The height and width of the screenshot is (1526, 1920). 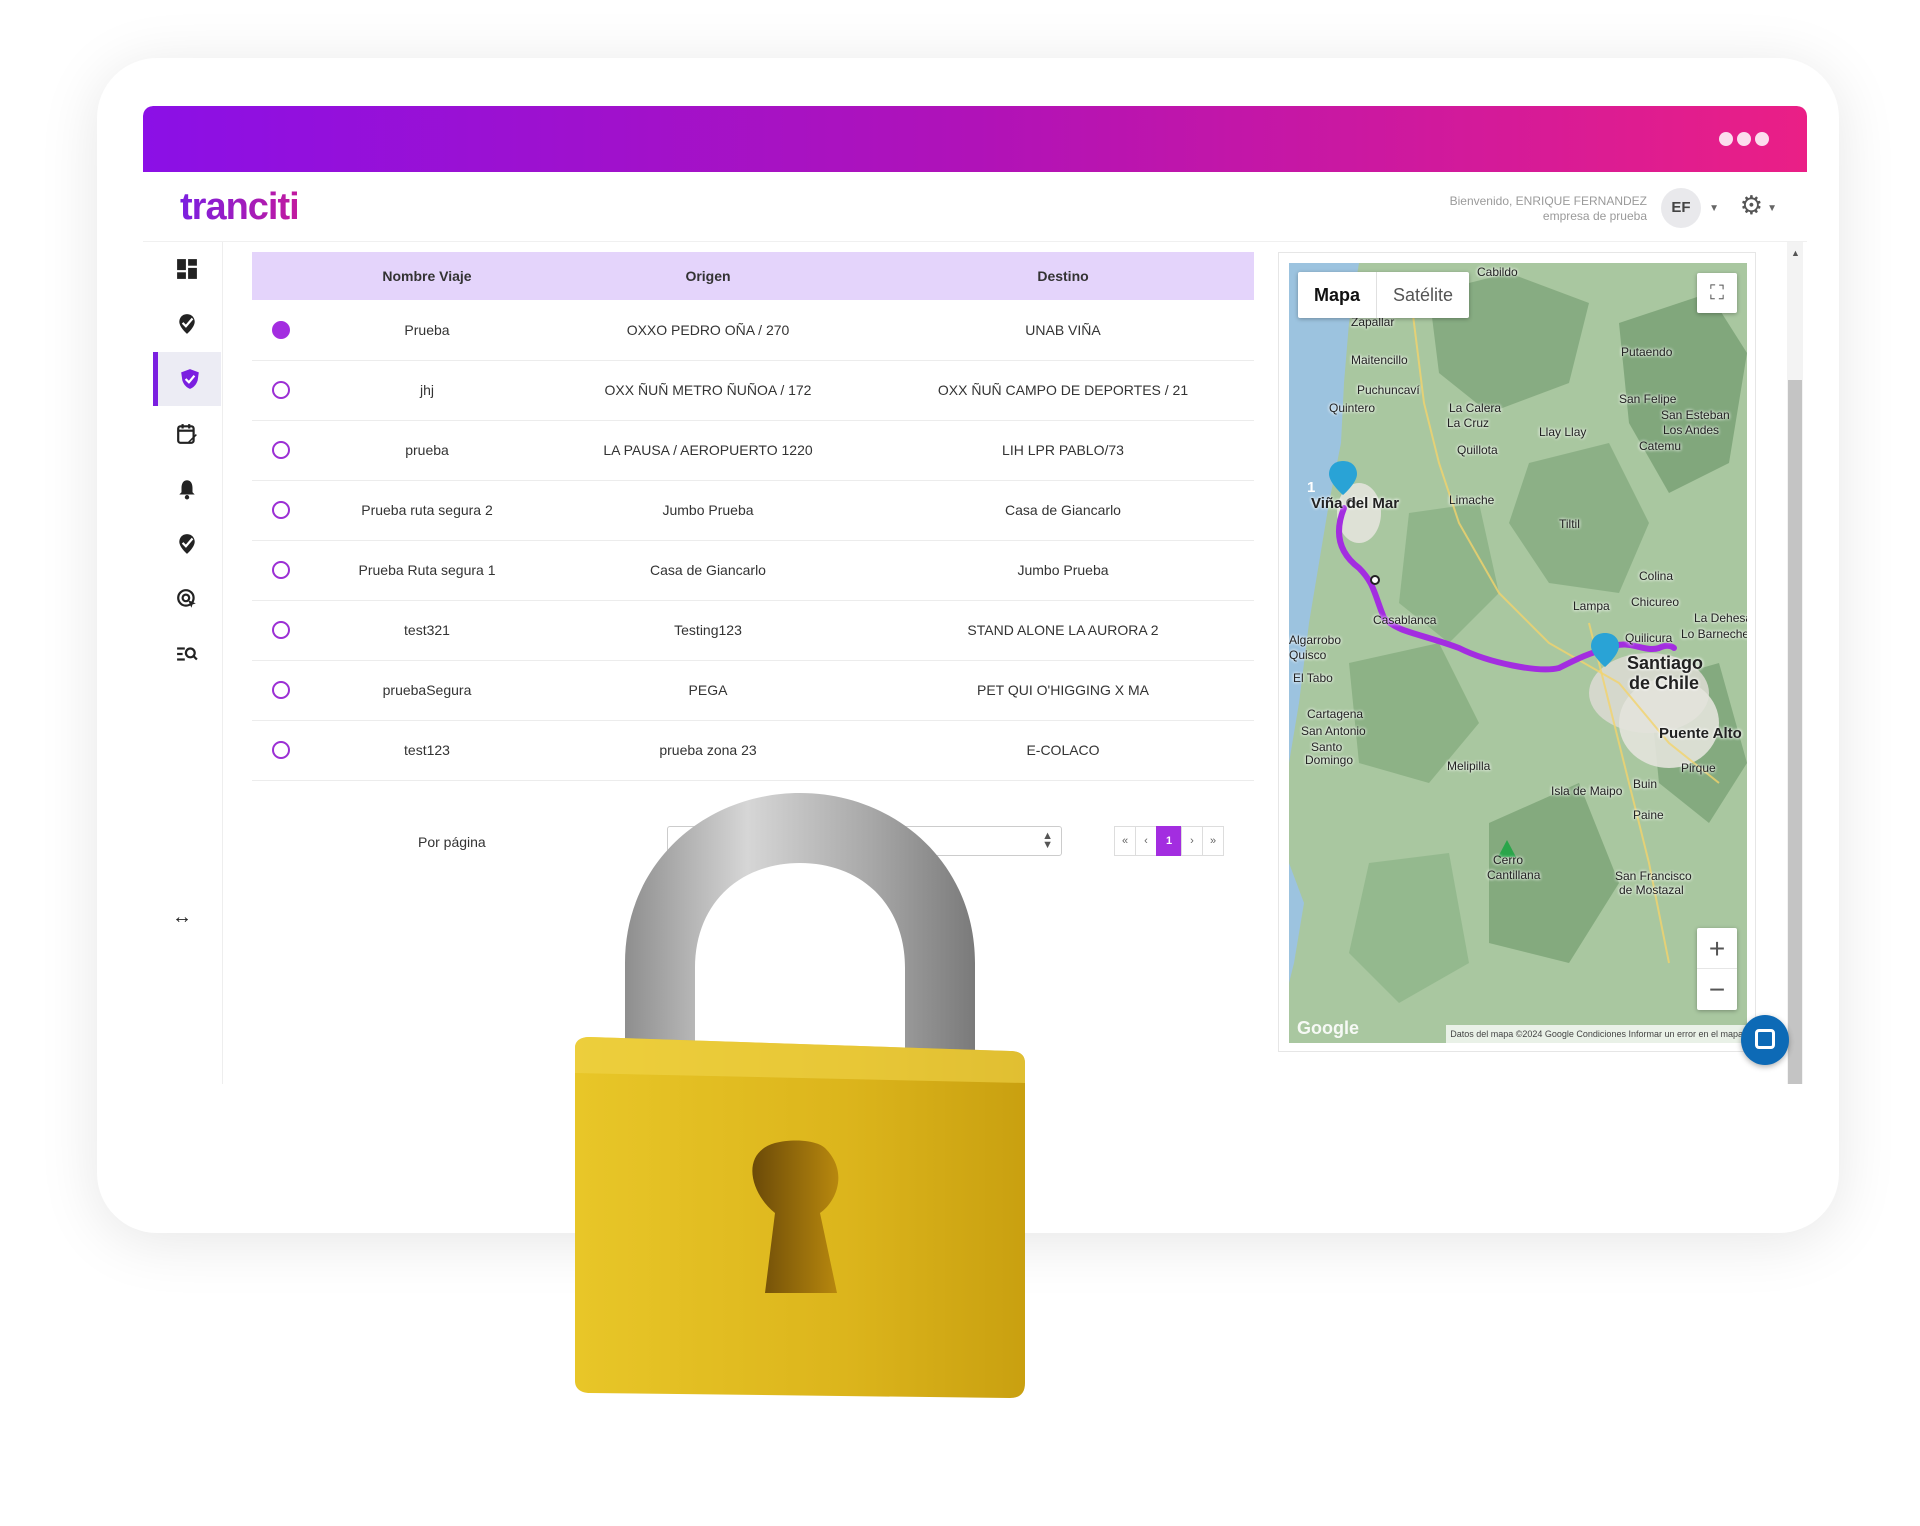 I want to click on list-search-icon, so click(x=187, y=654).